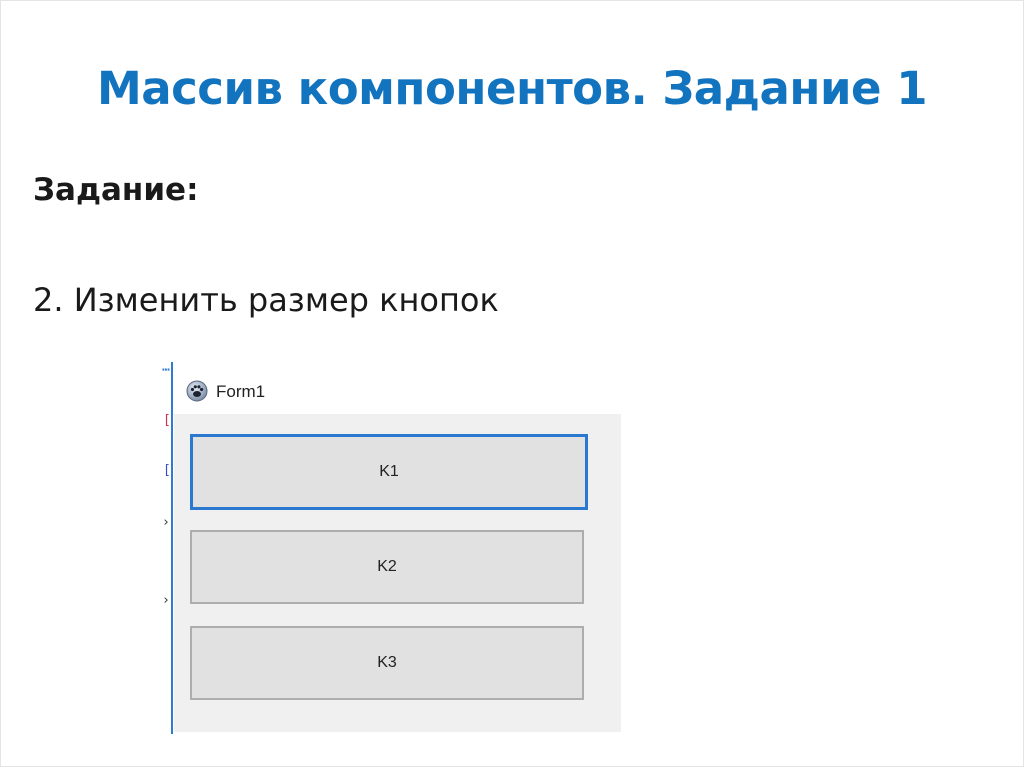 The height and width of the screenshot is (767, 1024). Describe the element at coordinates (172, 548) in the screenshot. I see `editor-margin-line` at that location.